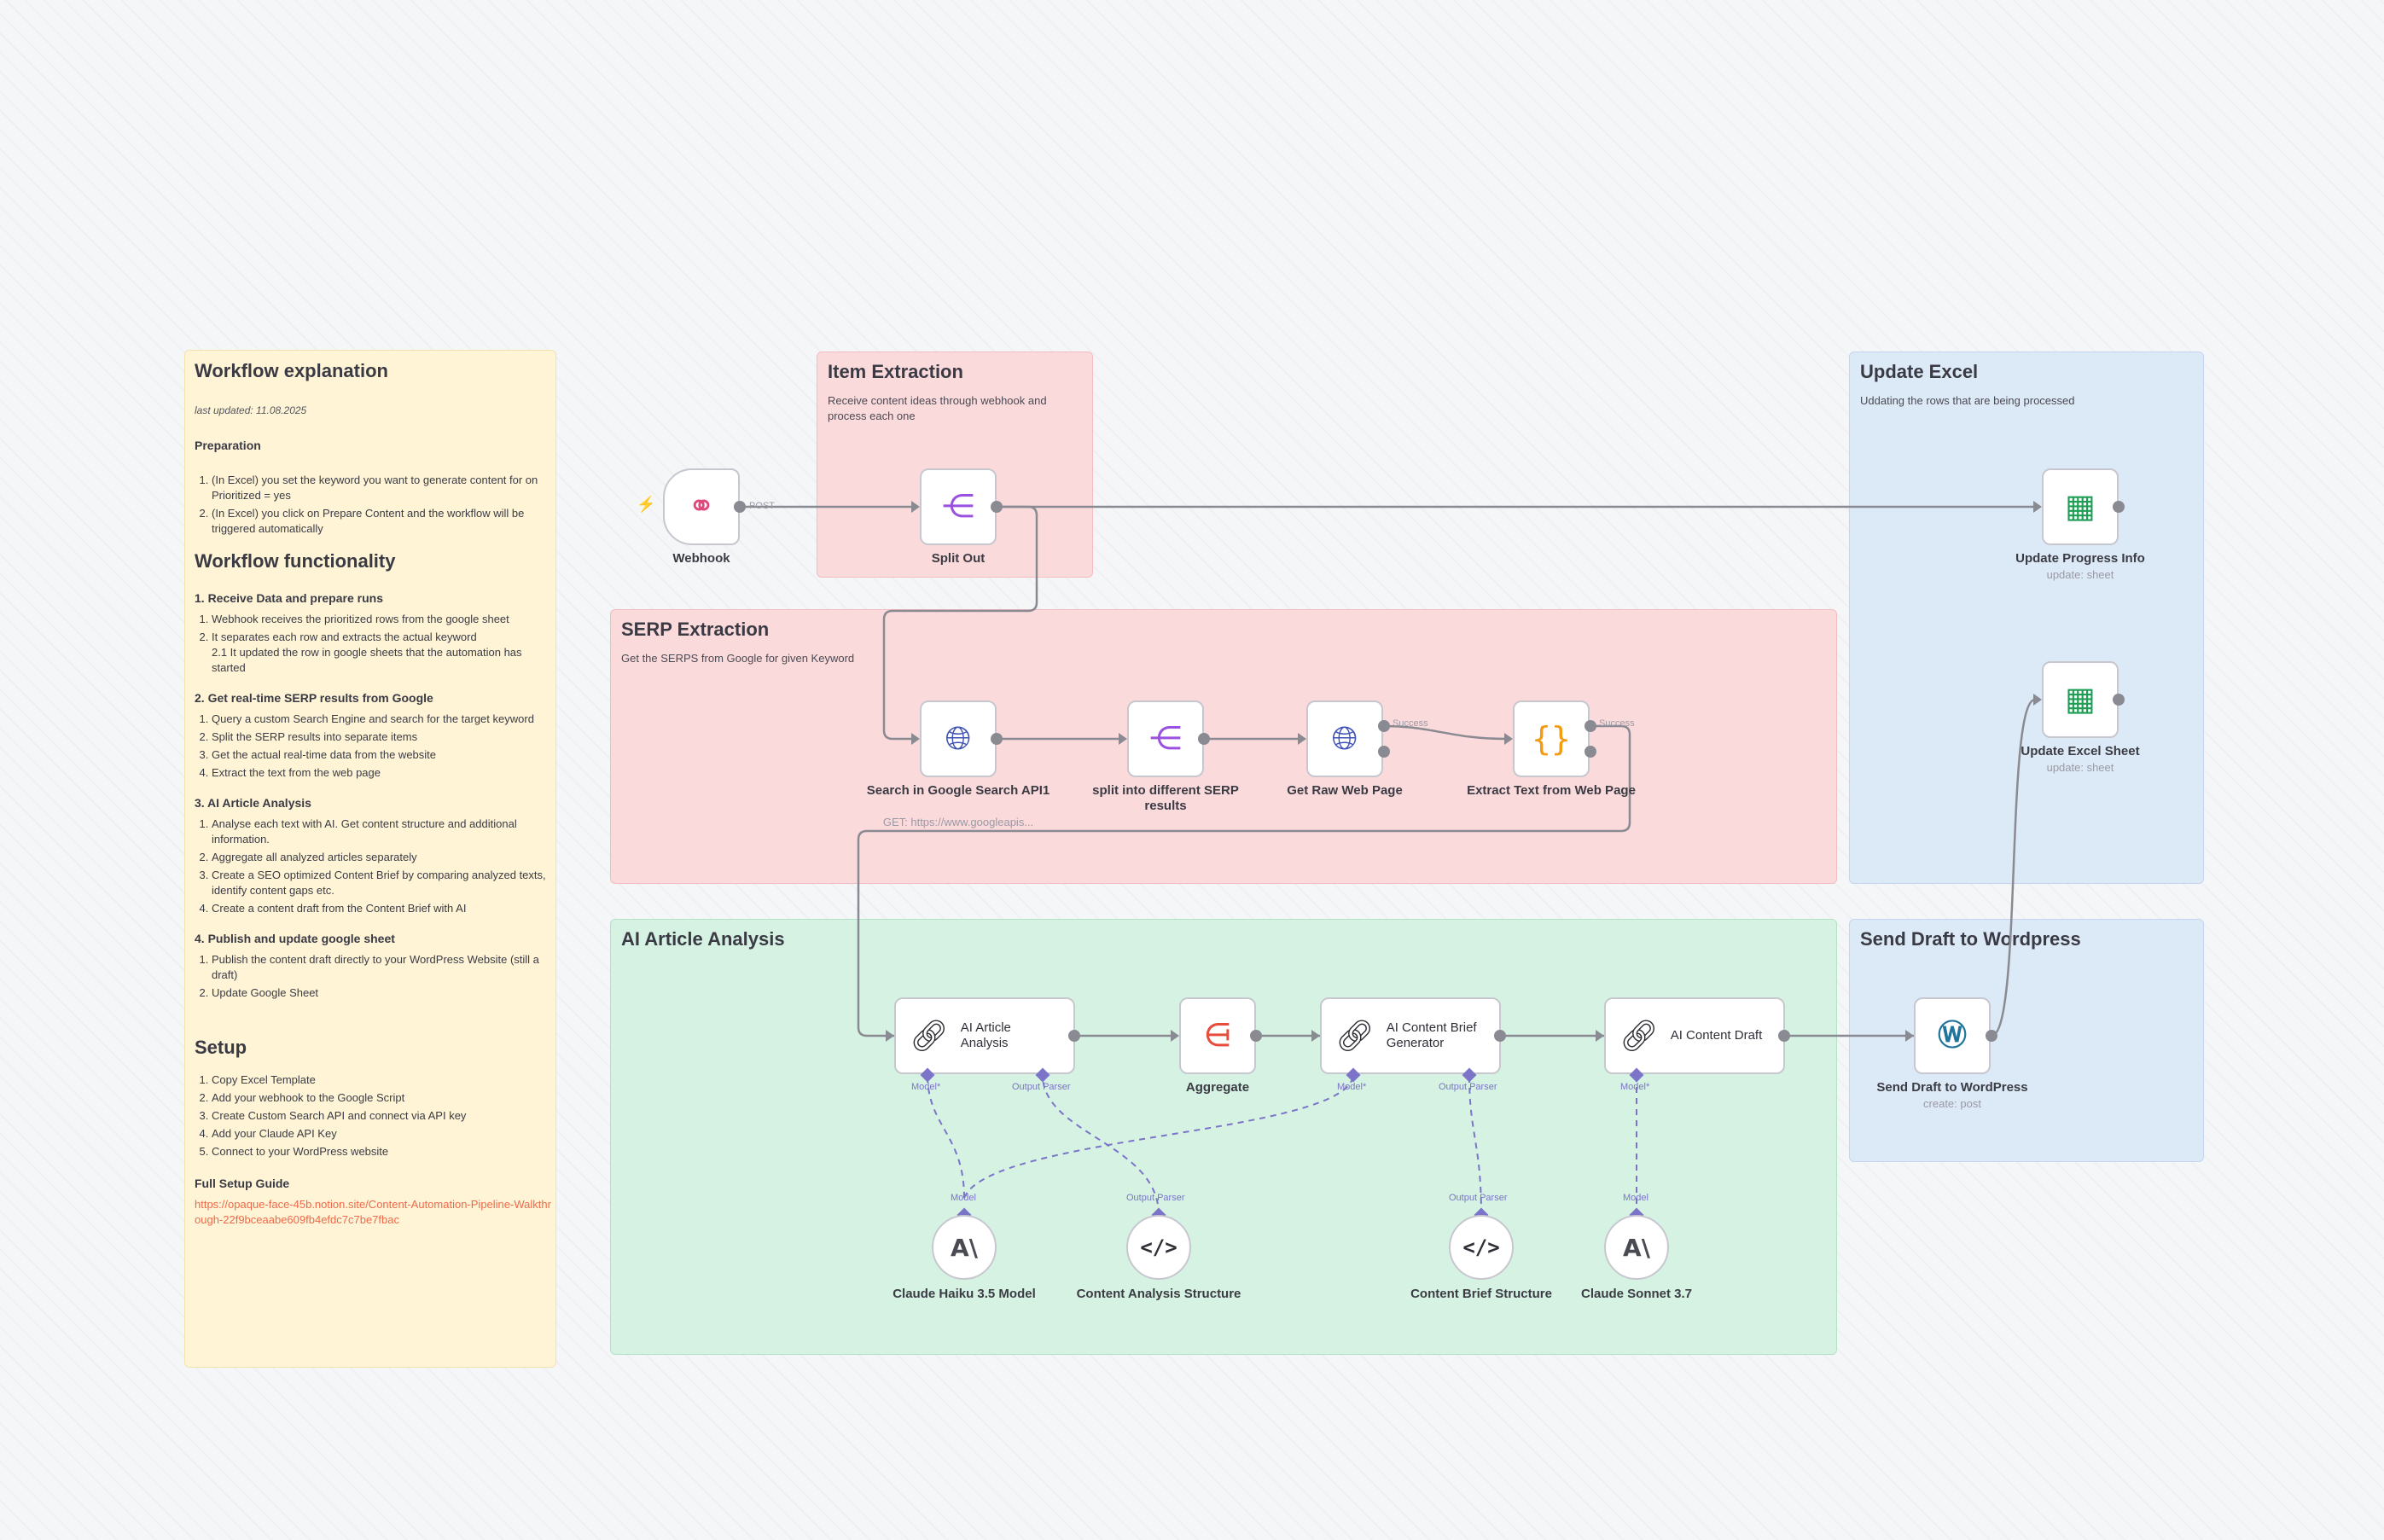 This screenshot has height=1540, width=2384. Describe the element at coordinates (1551, 790) in the screenshot. I see `node-label: Extract Text from Web Page` at that location.